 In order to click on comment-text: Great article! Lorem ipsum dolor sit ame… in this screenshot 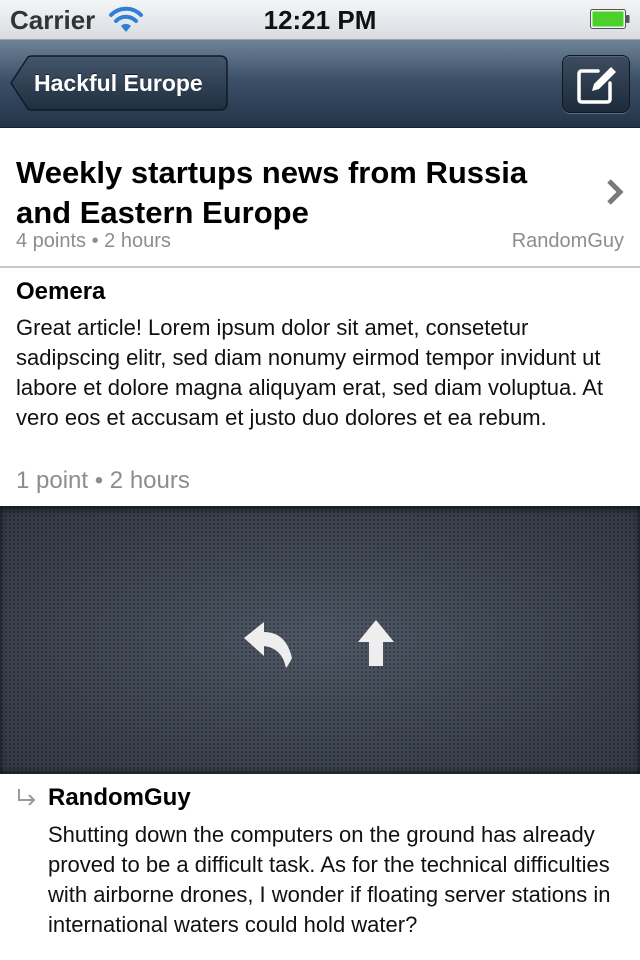, I will do `click(310, 372)`.